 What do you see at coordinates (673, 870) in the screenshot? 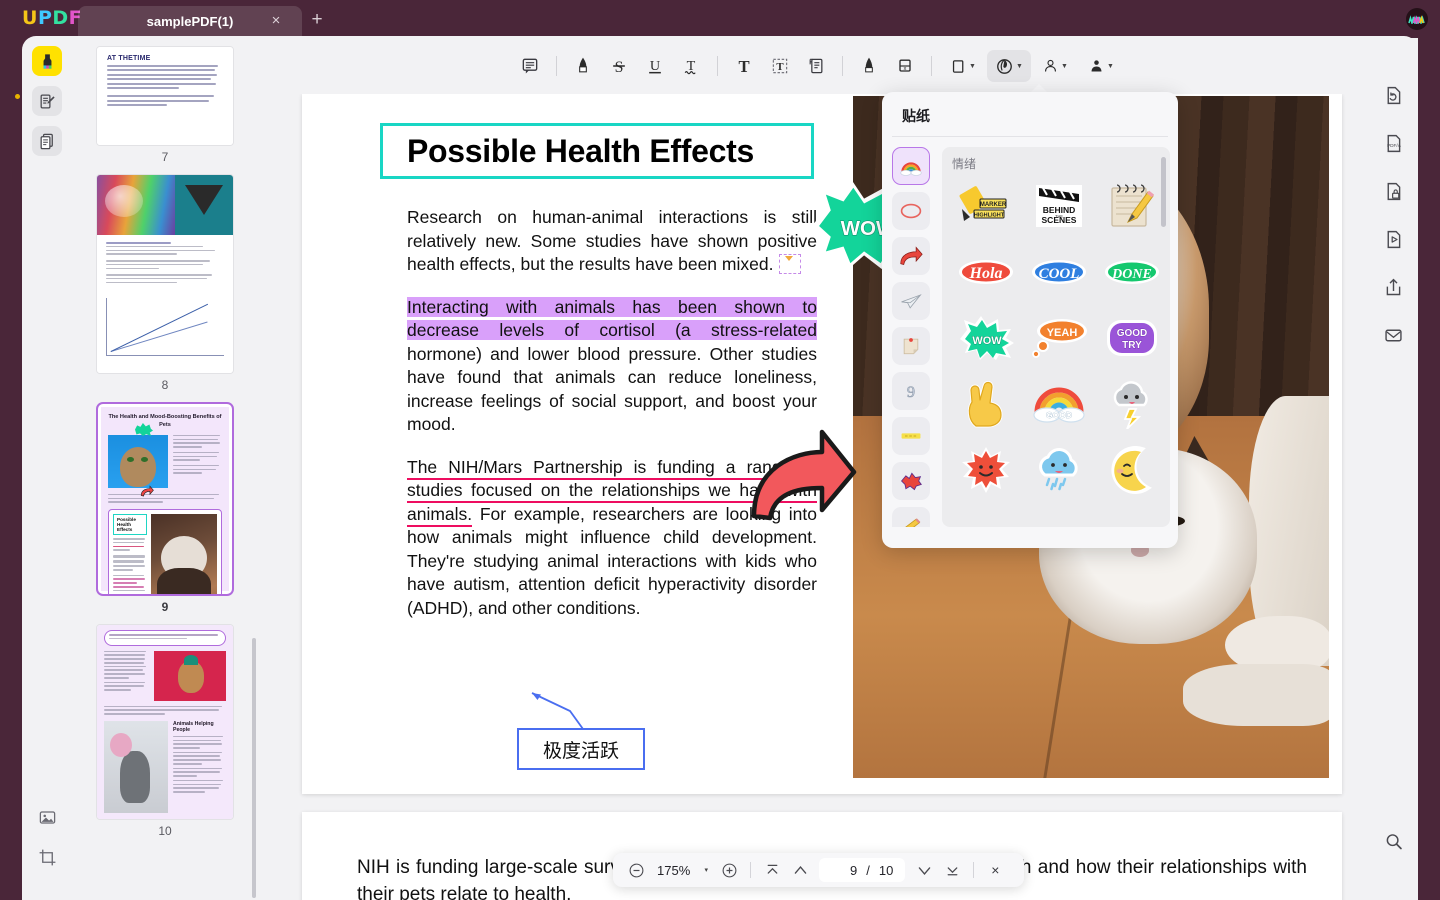
I see `zoom-level-value: 175%` at bounding box center [673, 870].